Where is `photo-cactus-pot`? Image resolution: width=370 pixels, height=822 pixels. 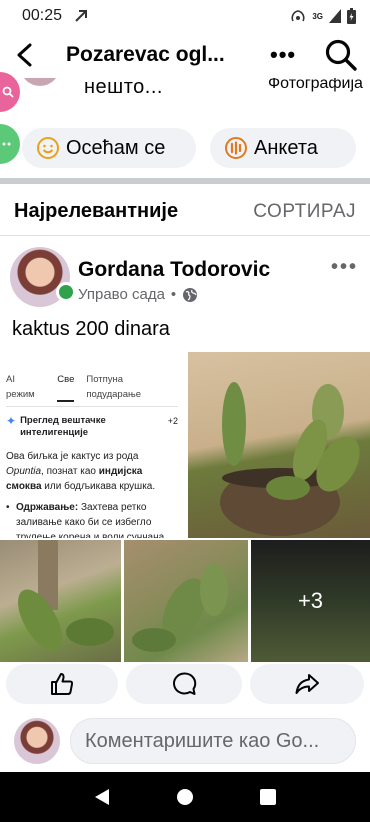
photo-cactus-pot is located at coordinates (279, 445).